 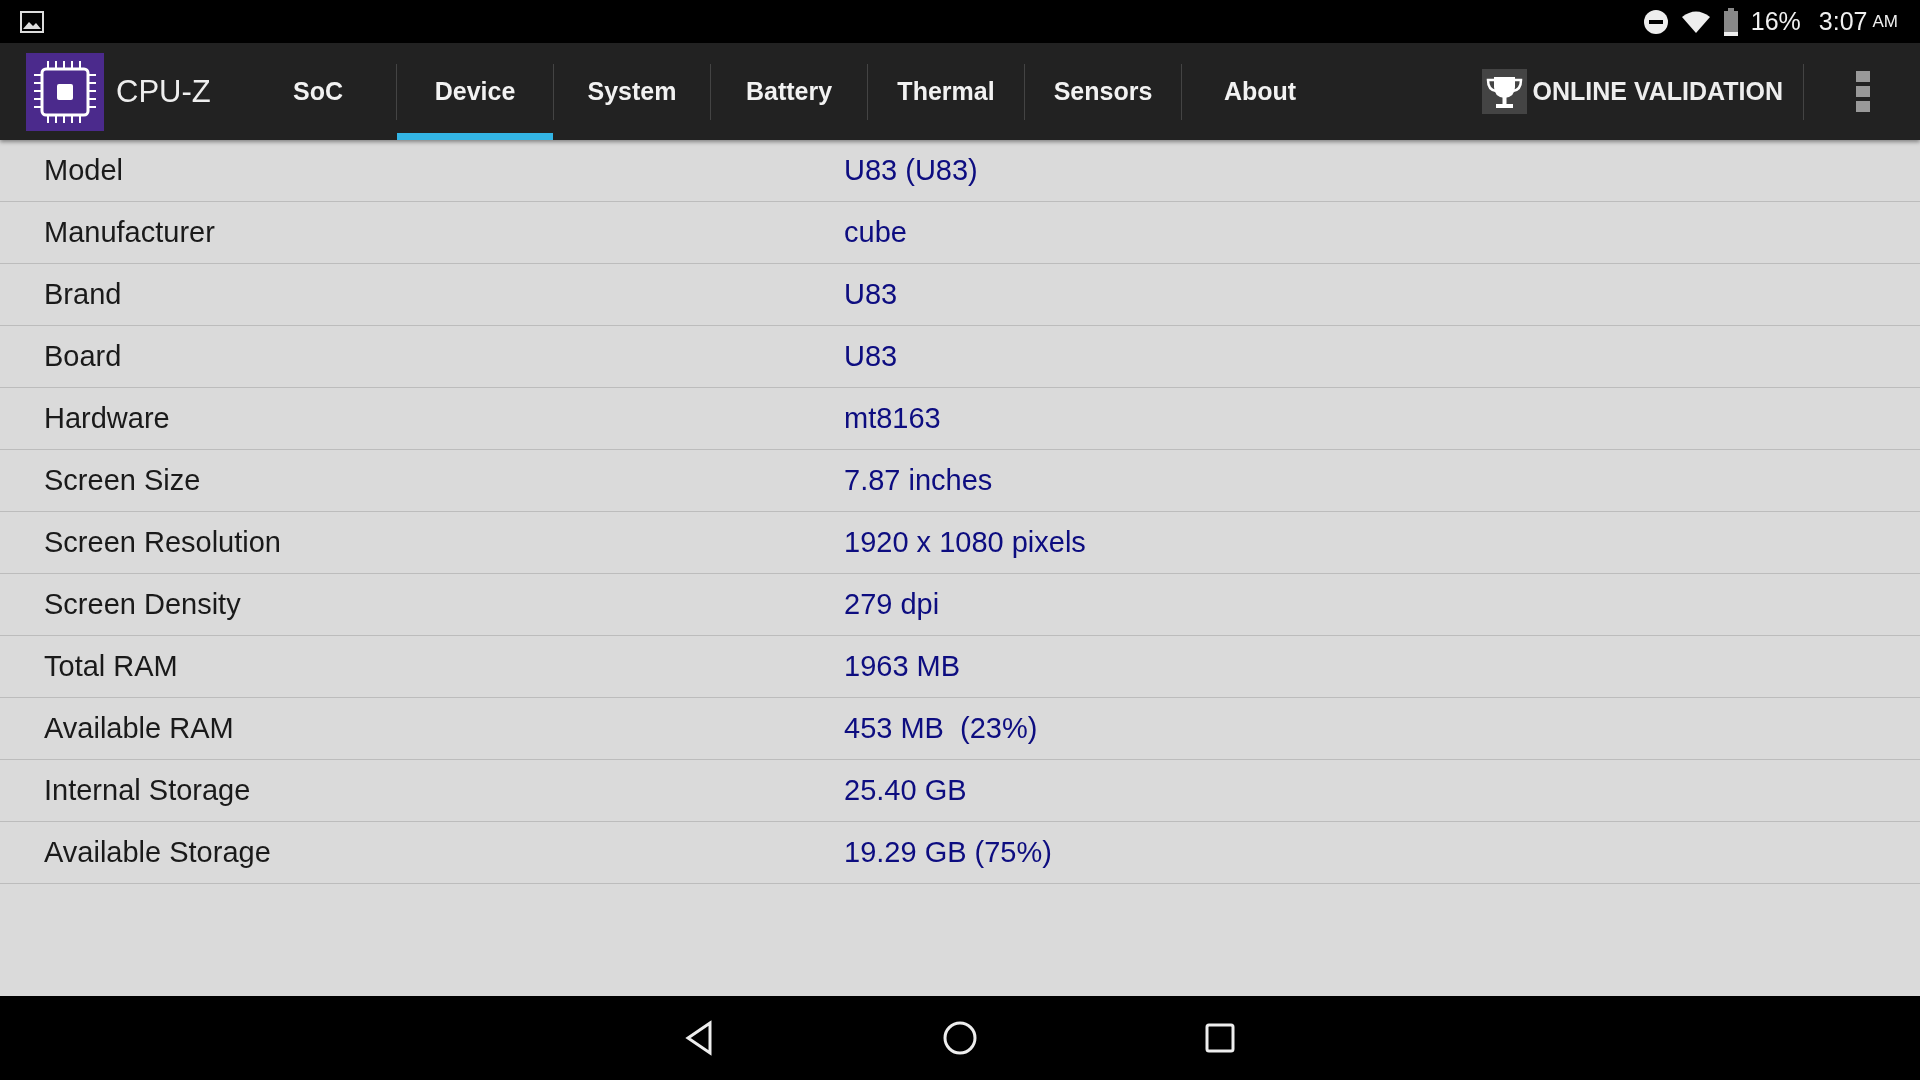 I want to click on property-value: 19.29 GB (75%), so click(x=948, y=852).